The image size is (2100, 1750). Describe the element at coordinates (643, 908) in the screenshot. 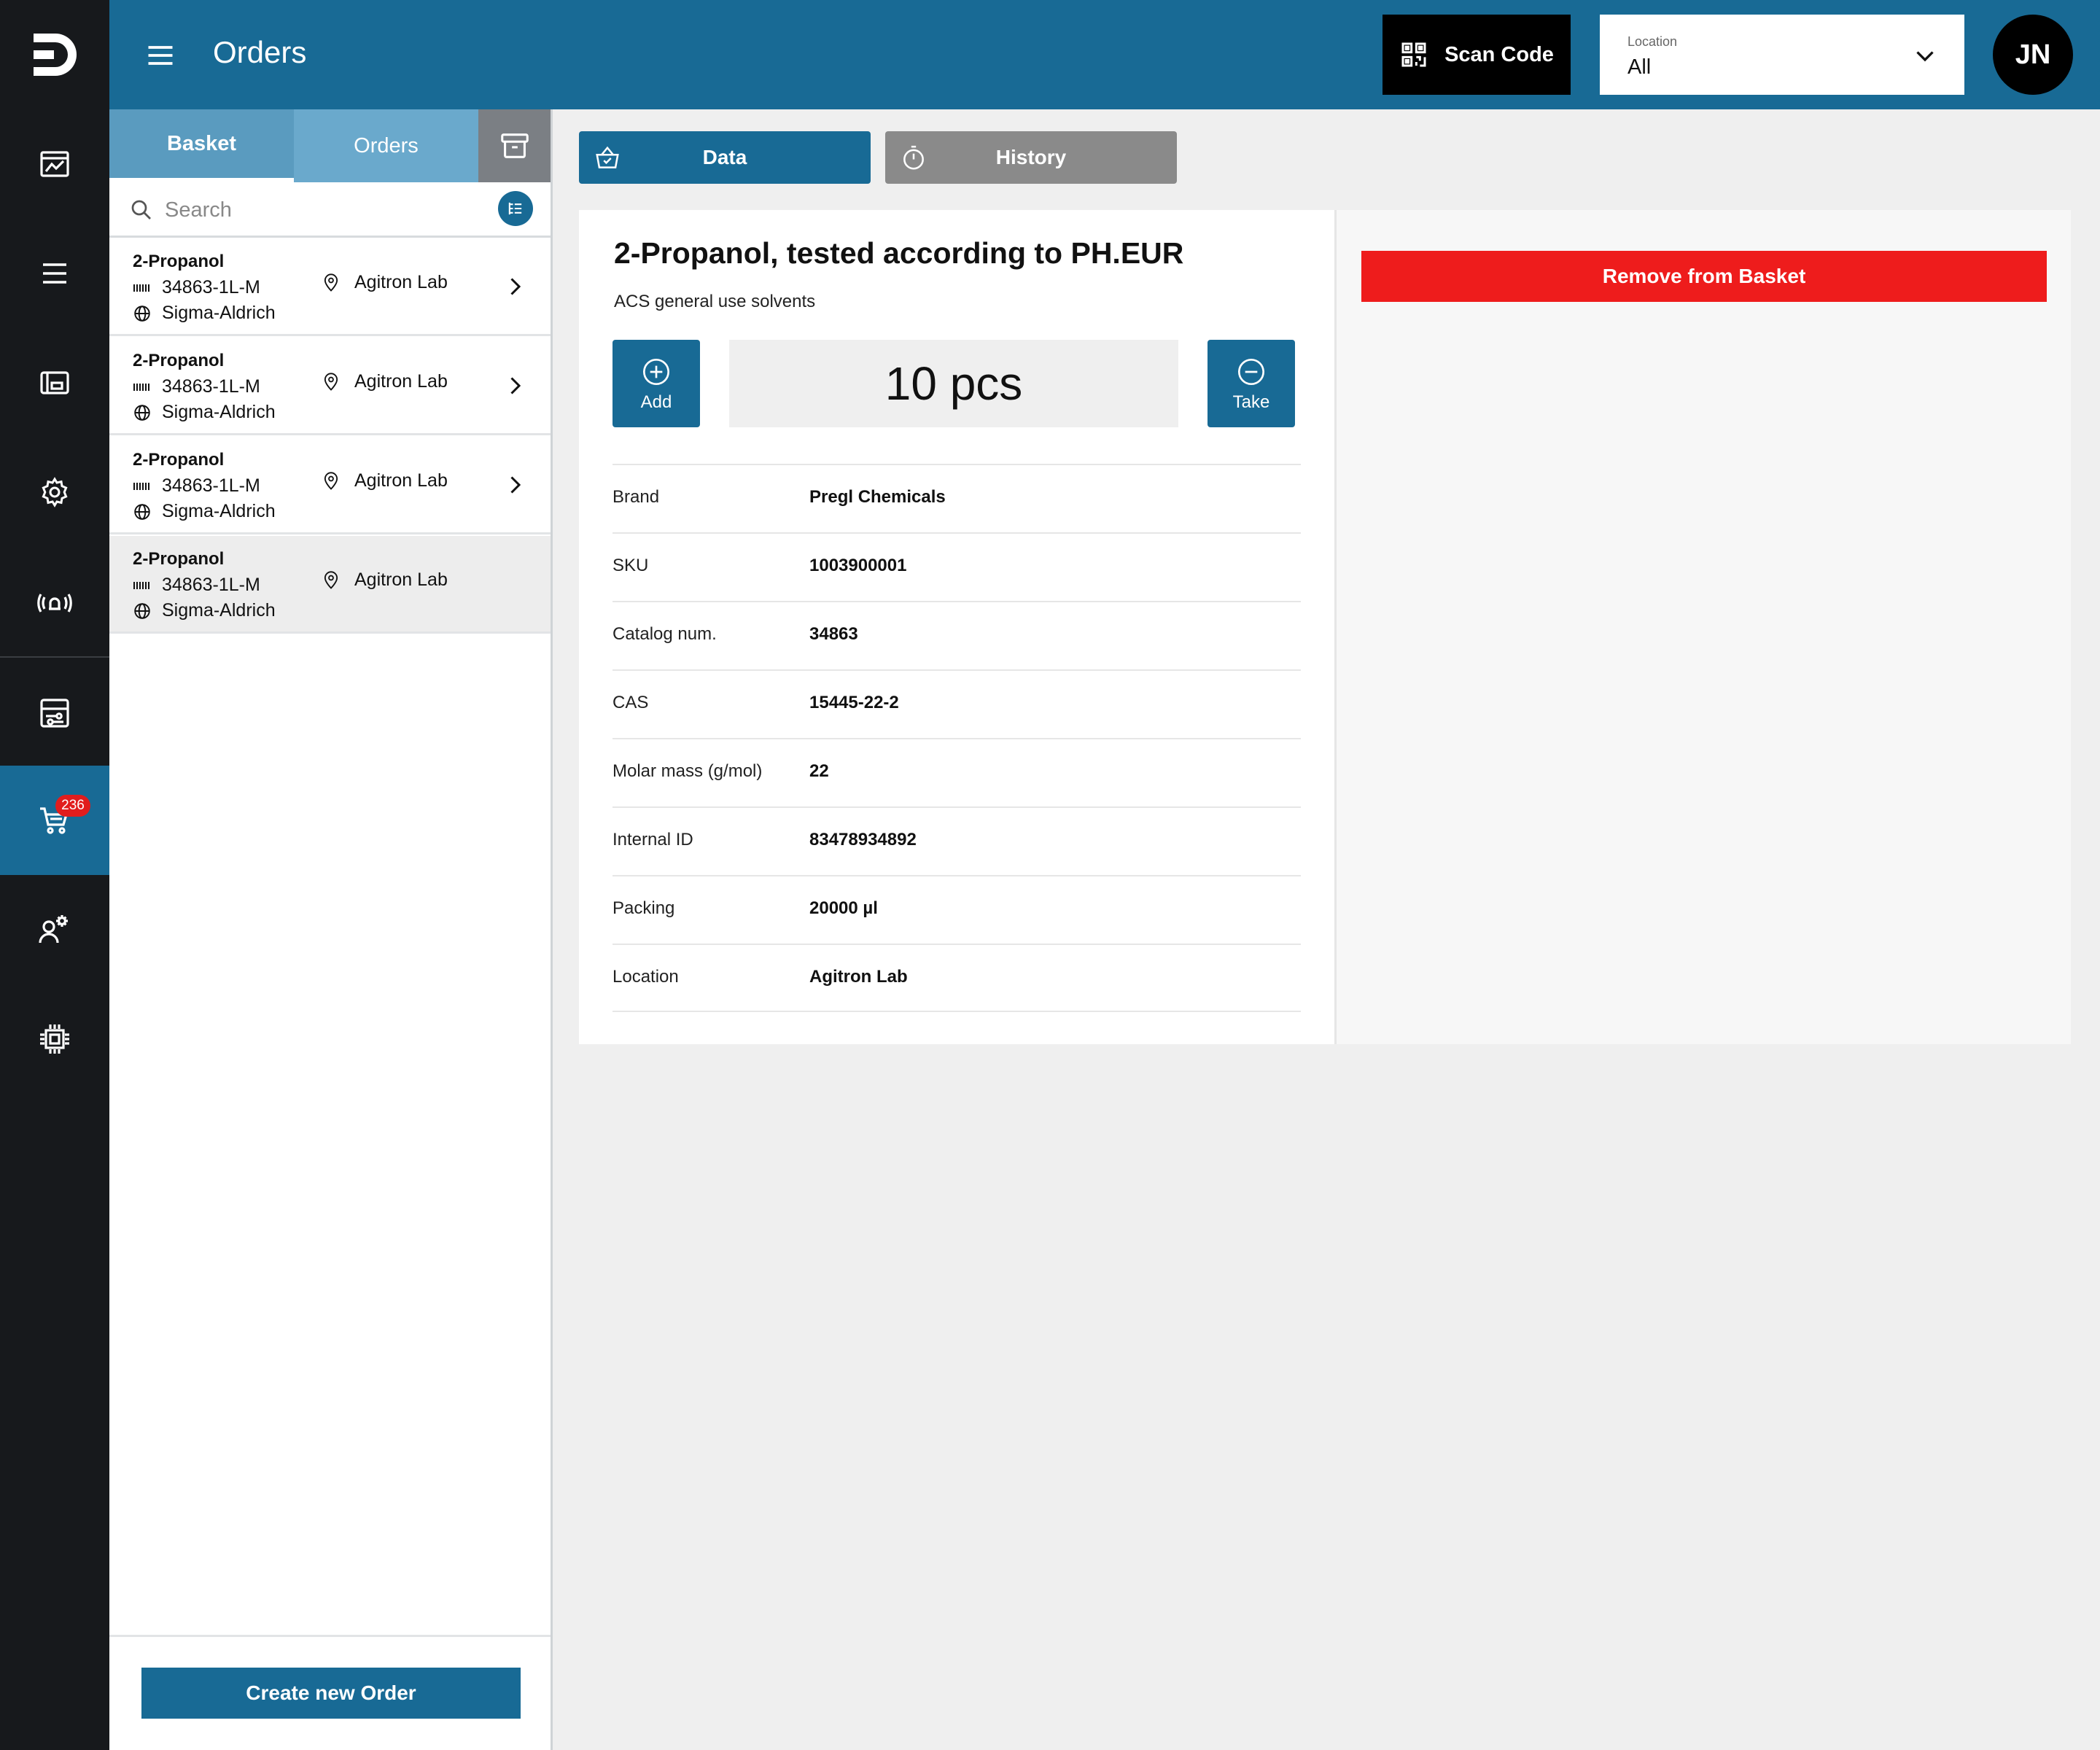

I see `property-key: Packing` at that location.